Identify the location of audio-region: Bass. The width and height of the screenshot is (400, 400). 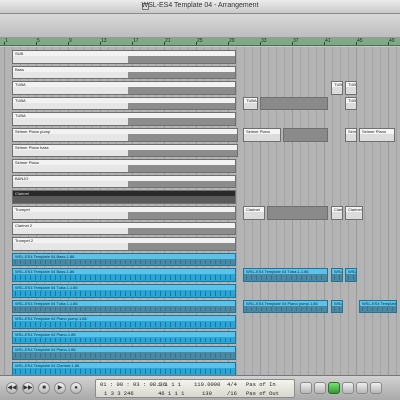
(124, 72).